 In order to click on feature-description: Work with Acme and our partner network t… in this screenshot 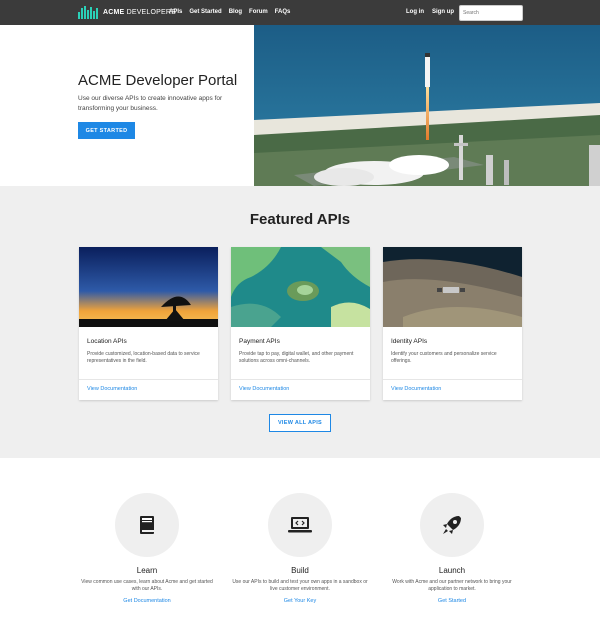, I will do `click(452, 585)`.